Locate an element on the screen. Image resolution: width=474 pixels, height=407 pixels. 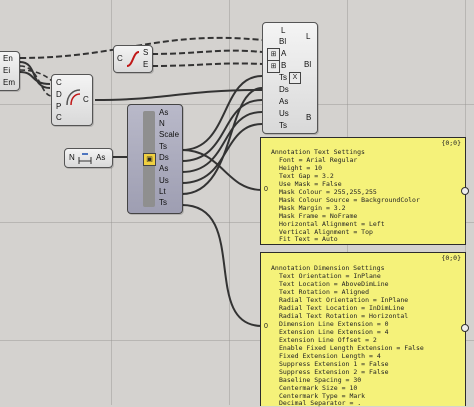
curve-endpoints-component: C S E is located at coordinates (133, 59).